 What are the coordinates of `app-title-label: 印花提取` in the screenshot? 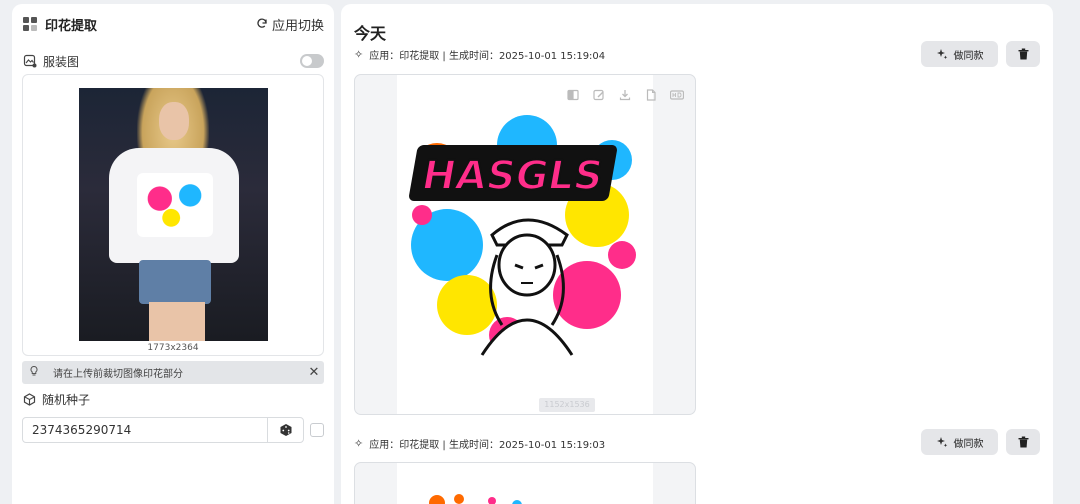 It's located at (71, 26).